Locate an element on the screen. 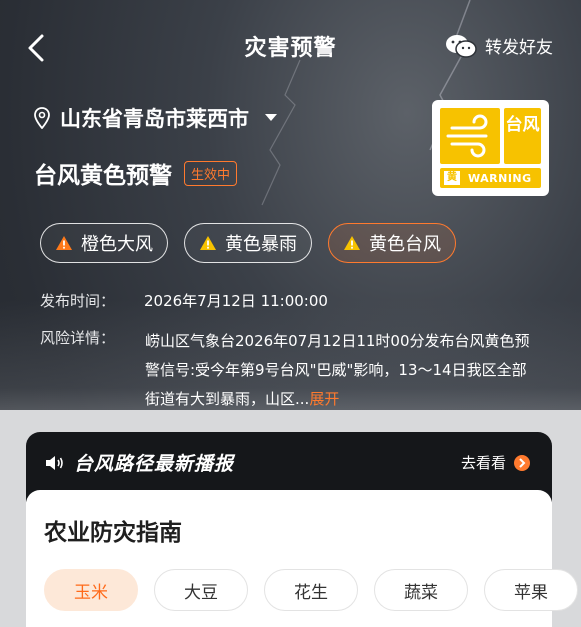  guide-title: 农业防灾指南 is located at coordinates (113, 533).